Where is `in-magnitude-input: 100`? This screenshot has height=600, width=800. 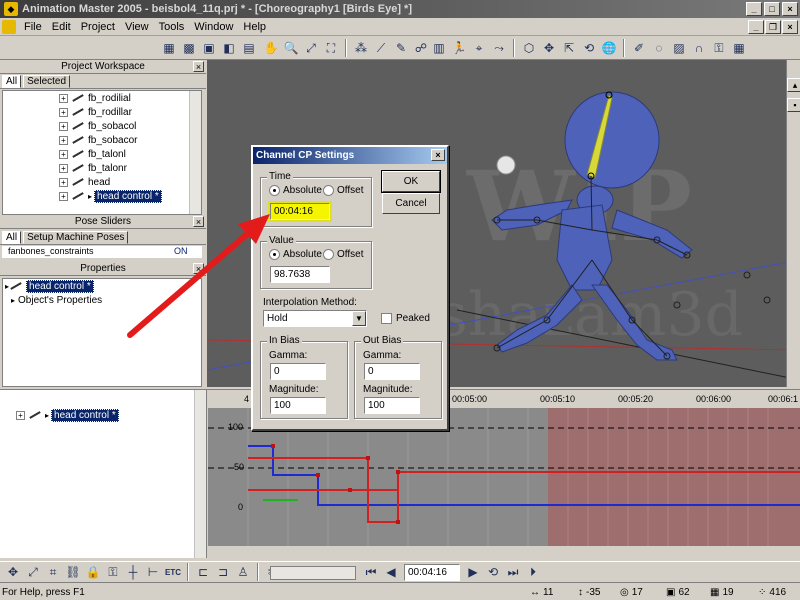
in-magnitude-input: 100 is located at coordinates (298, 405).